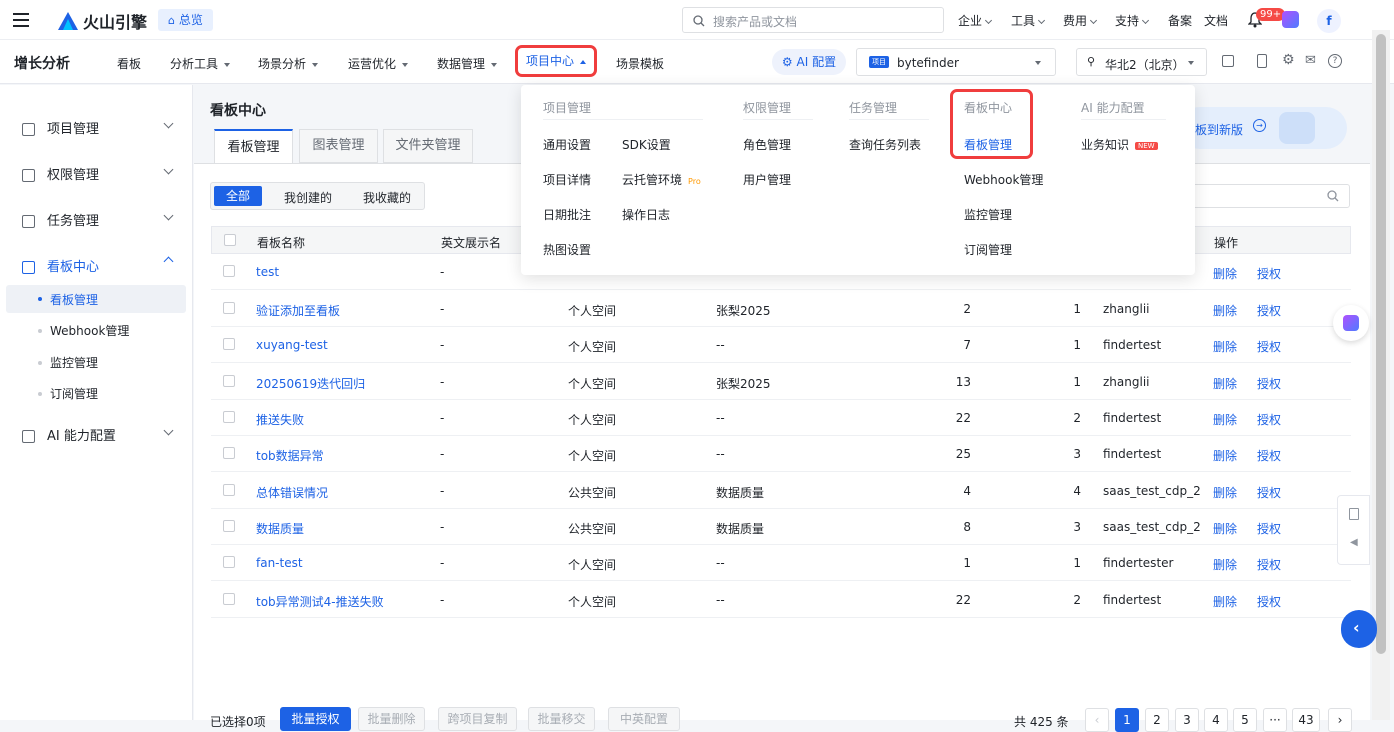 The image size is (1394, 732). I want to click on menu-data-manage: 数据管理, so click(467, 63).